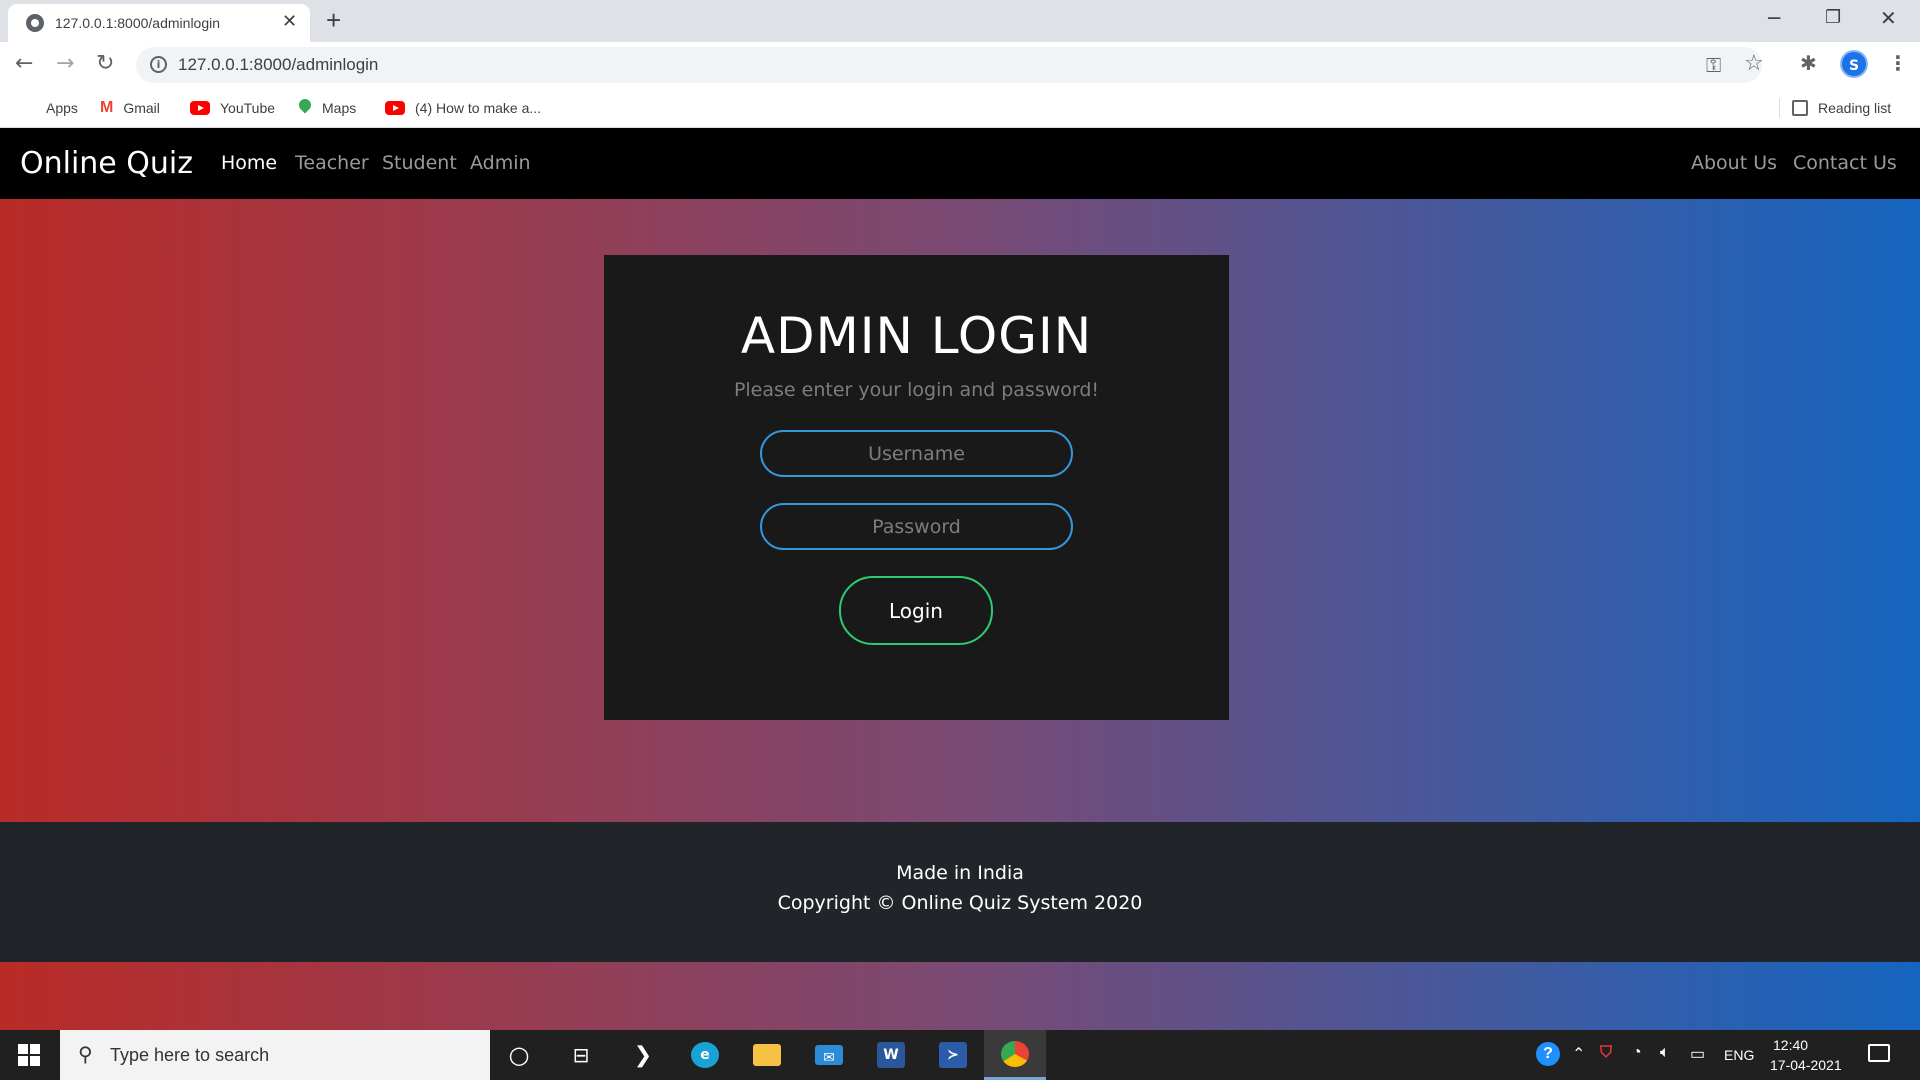  I want to click on taskbar-search-box: ⚲ Type here to search, so click(275, 1055).